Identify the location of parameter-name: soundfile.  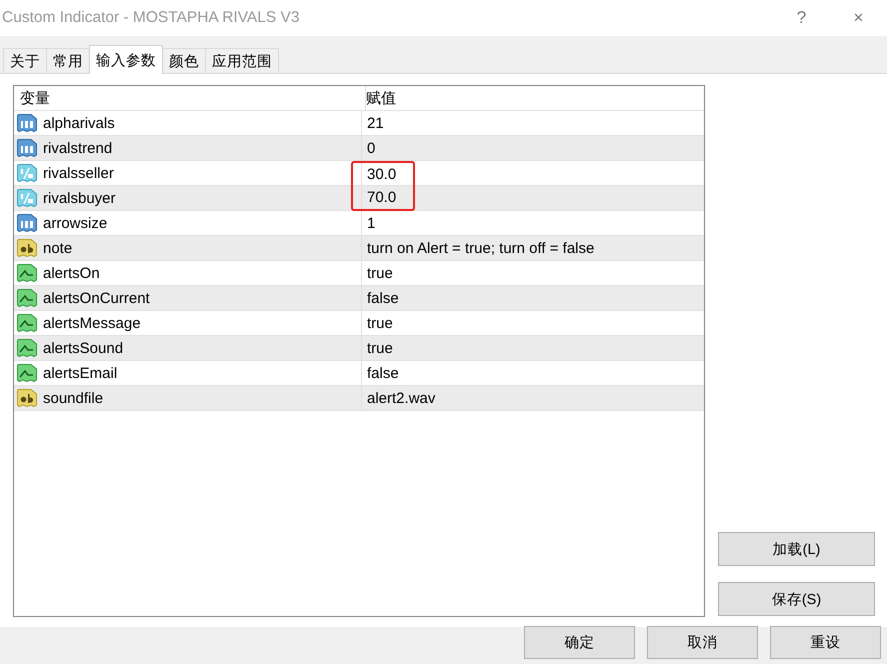
(73, 398).